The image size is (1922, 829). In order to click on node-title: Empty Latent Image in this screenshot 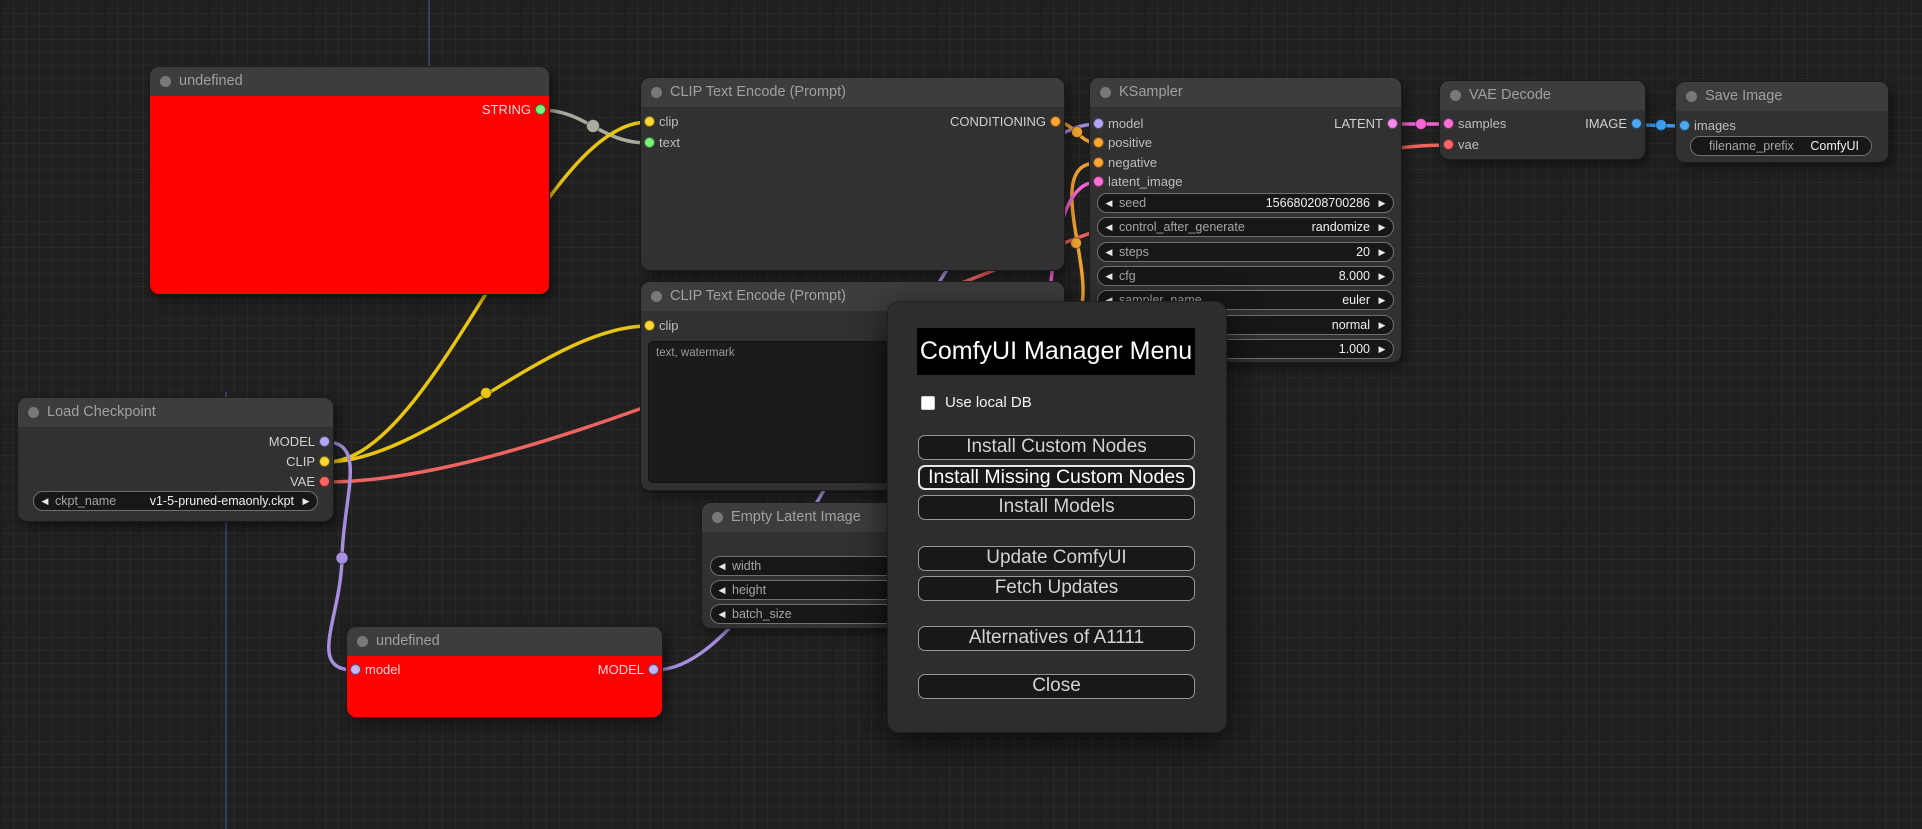, I will do `click(796, 517)`.